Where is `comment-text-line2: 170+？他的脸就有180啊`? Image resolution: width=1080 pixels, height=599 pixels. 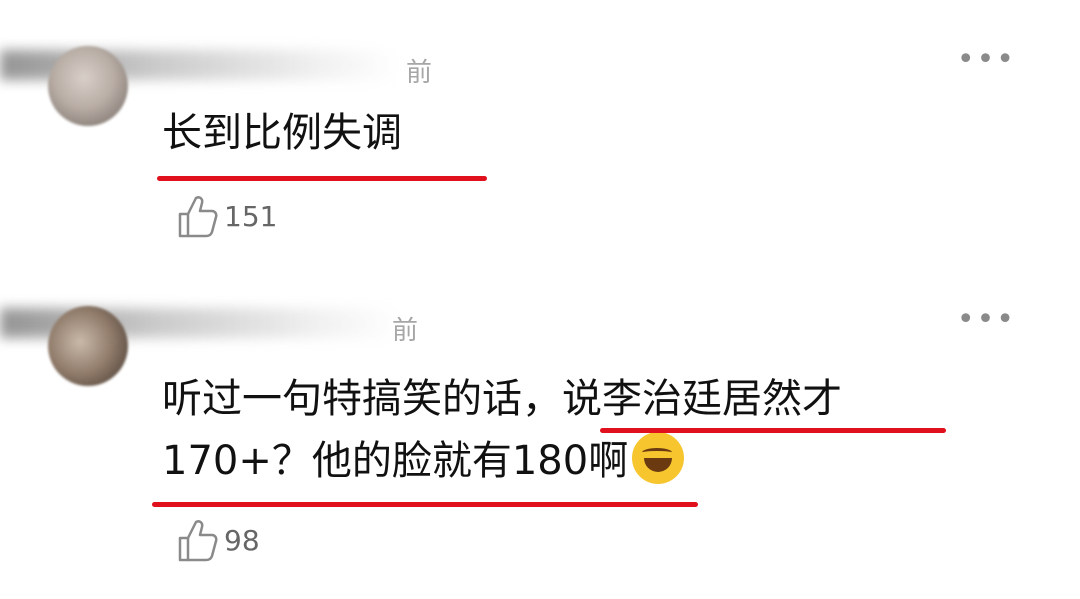
comment-text-line2: 170+？他的脸就有180啊 is located at coordinates (395, 461).